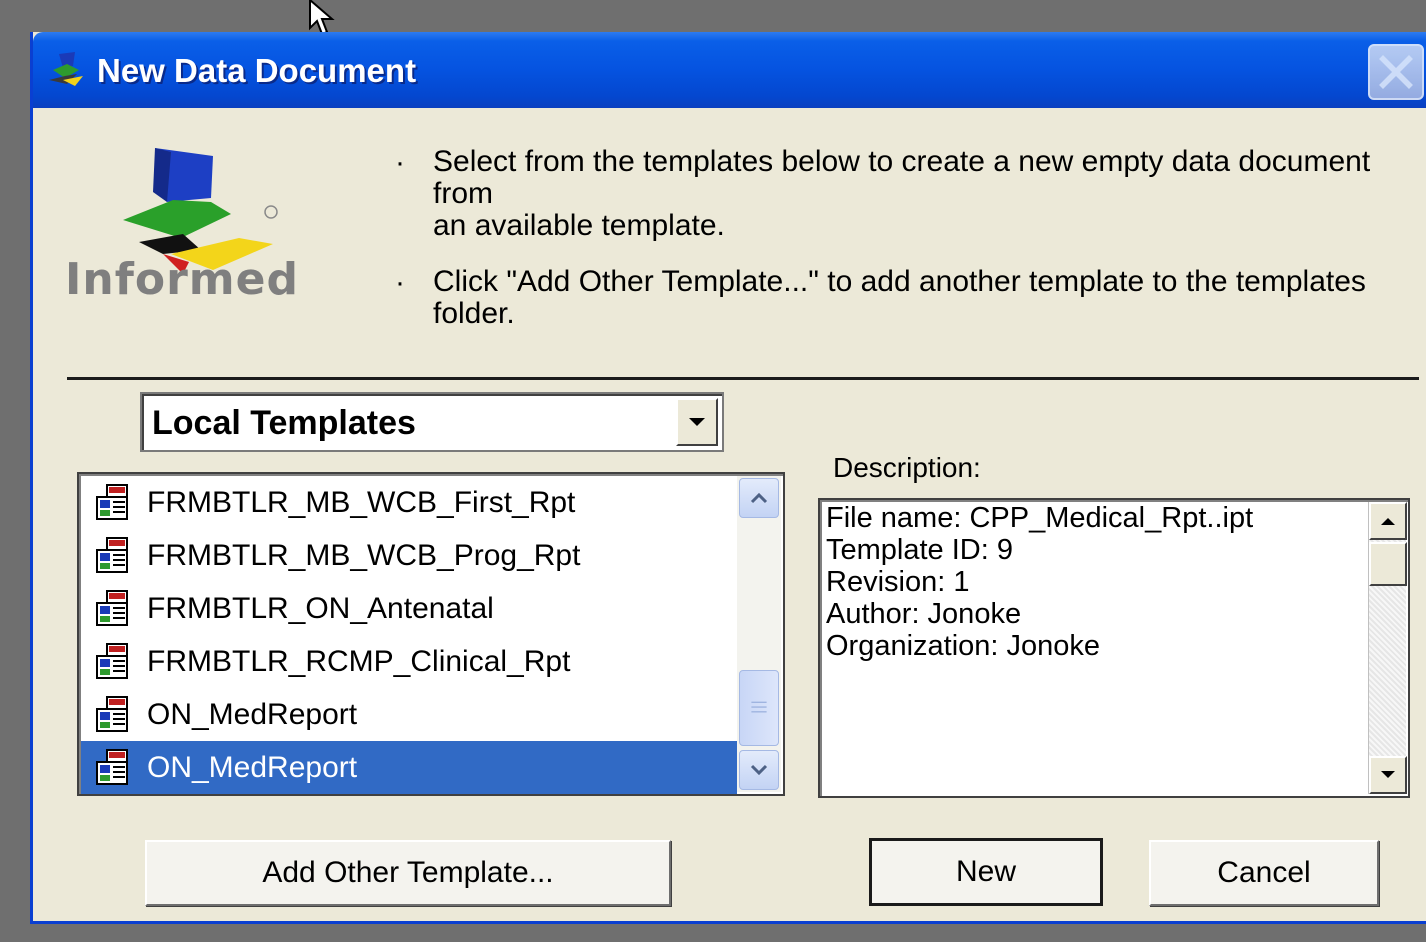  I want to click on description-line: Organization: Jonoke, so click(963, 646).